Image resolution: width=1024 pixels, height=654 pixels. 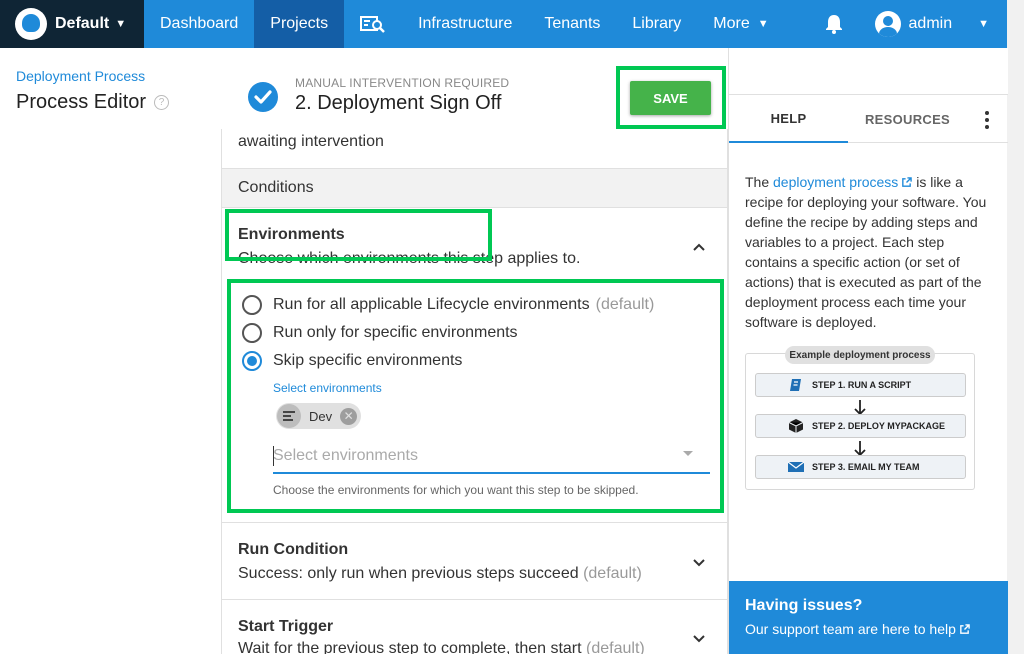 I want to click on nav-more-label: More, so click(x=731, y=23).